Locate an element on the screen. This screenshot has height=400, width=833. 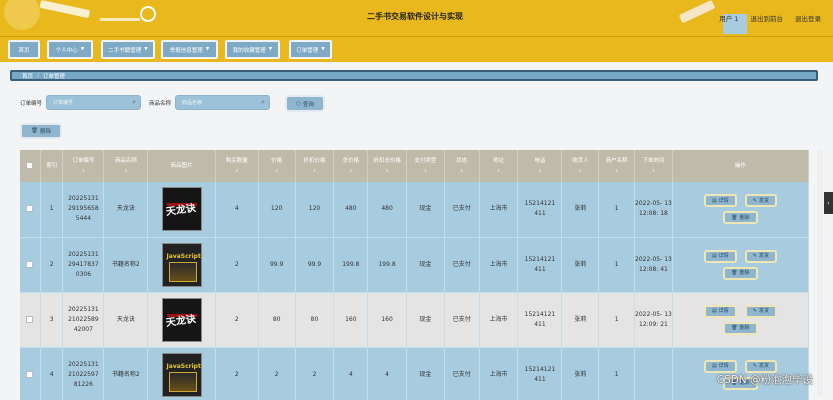
nav-personal-center: 个人中心 ▼ is located at coordinates (70, 49).